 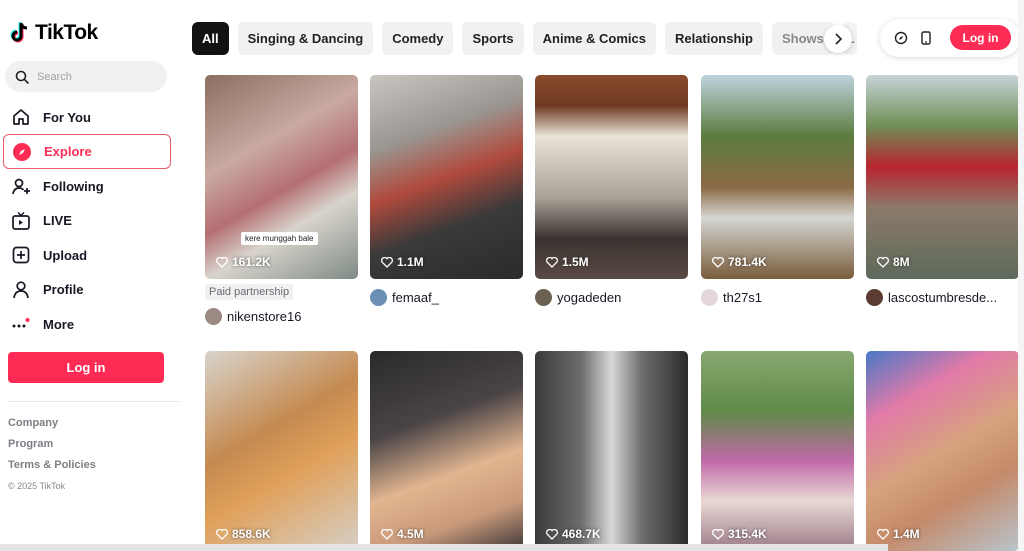 I want to click on nav-label: Following, so click(x=73, y=187).